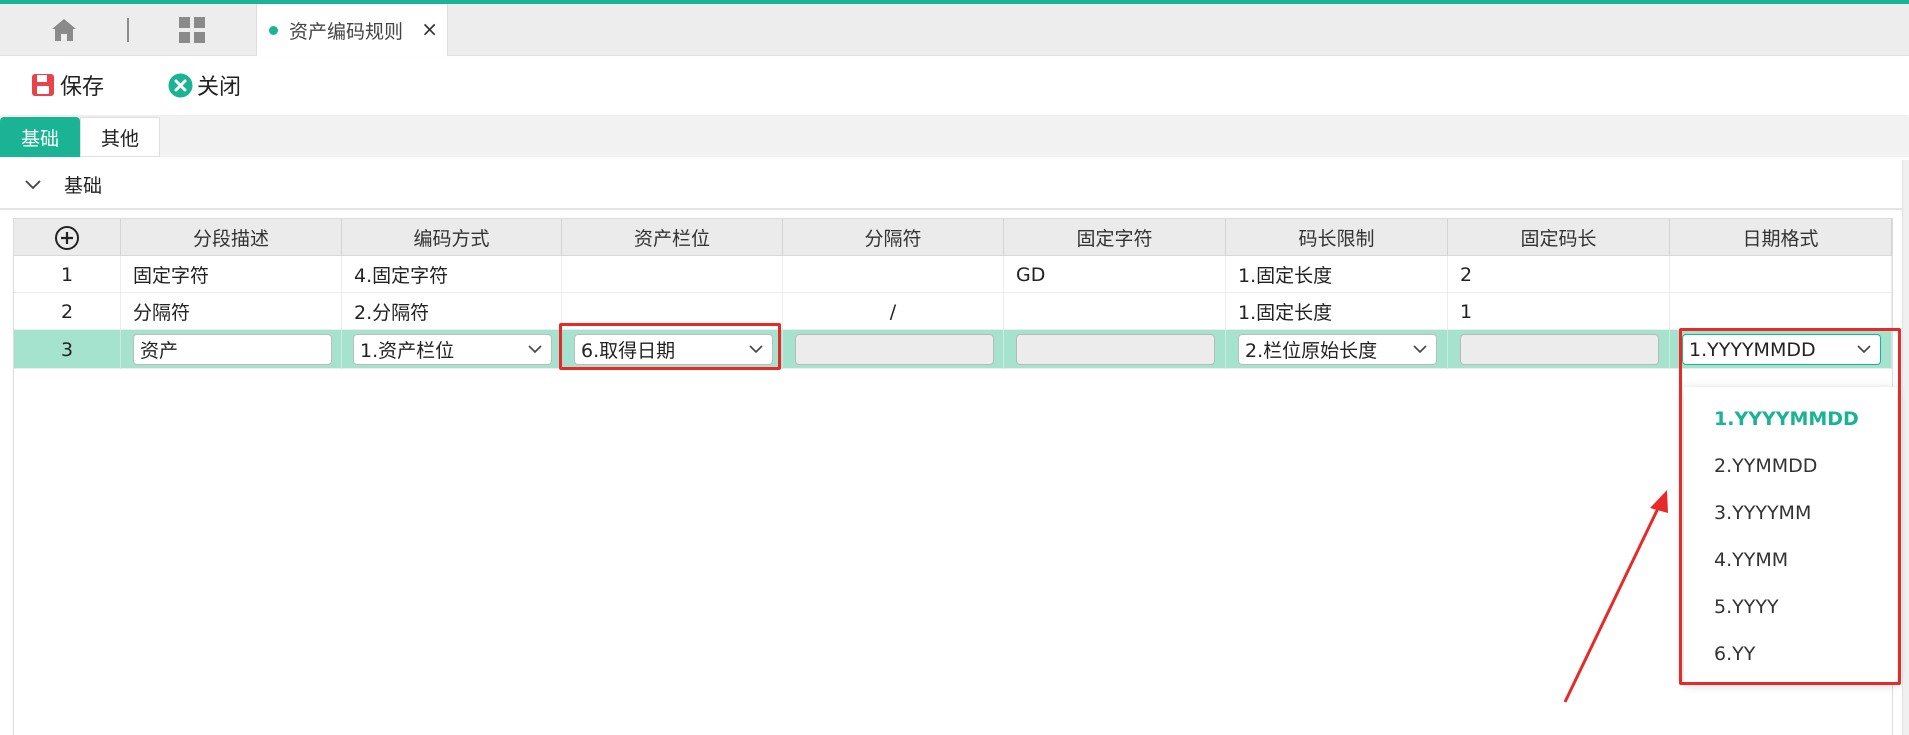 The image size is (1909, 735). What do you see at coordinates (954, 185) in the screenshot?
I see `section-header-basic: 基础` at bounding box center [954, 185].